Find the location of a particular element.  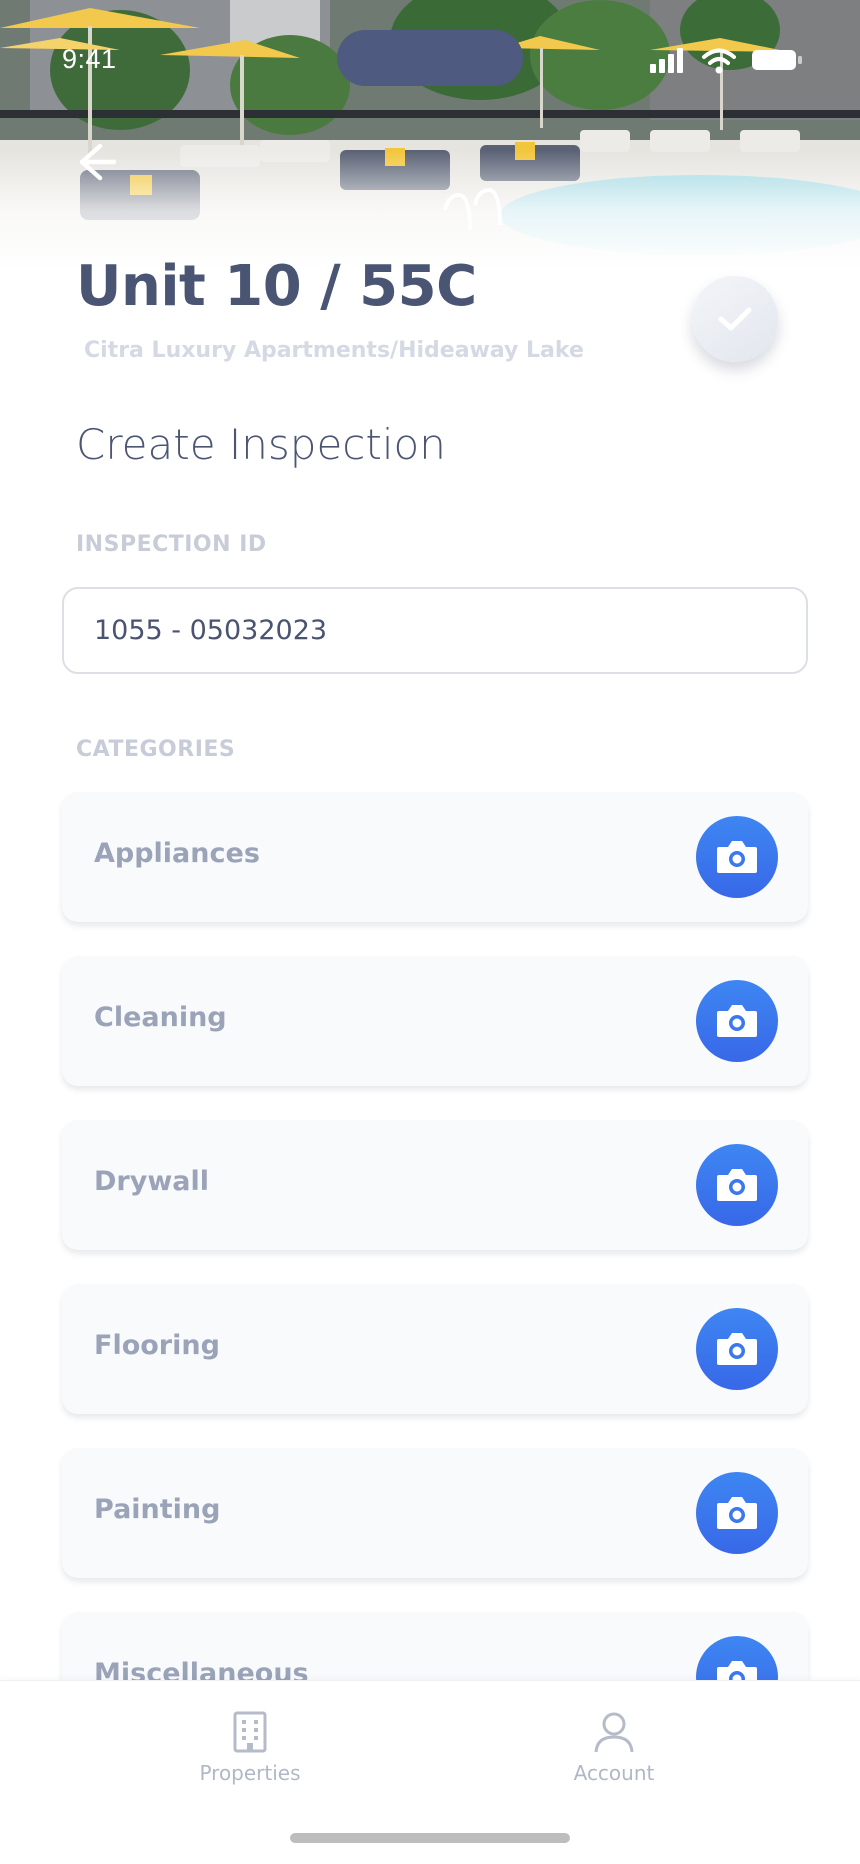

submit-inspection-button is located at coordinates (735, 319).